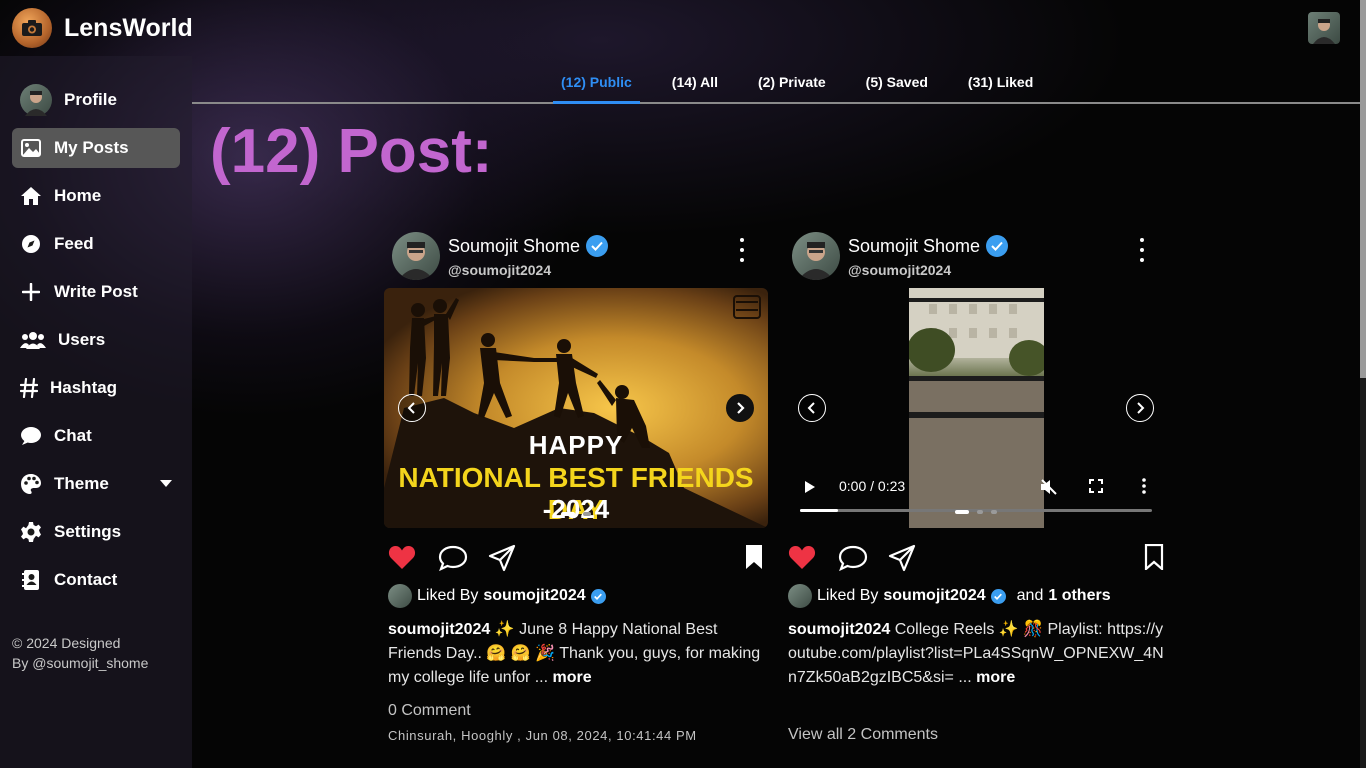 This screenshot has width=1366, height=768. I want to click on comment-count: View all 2 Comments, so click(863, 735).